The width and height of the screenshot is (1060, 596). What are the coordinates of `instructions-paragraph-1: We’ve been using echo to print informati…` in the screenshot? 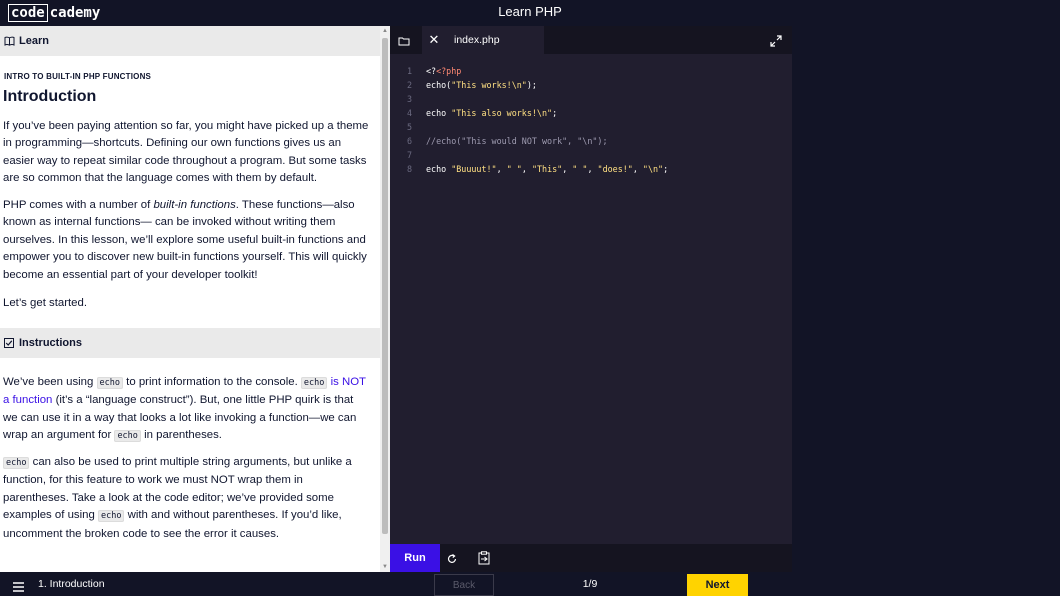 It's located at (187, 410).